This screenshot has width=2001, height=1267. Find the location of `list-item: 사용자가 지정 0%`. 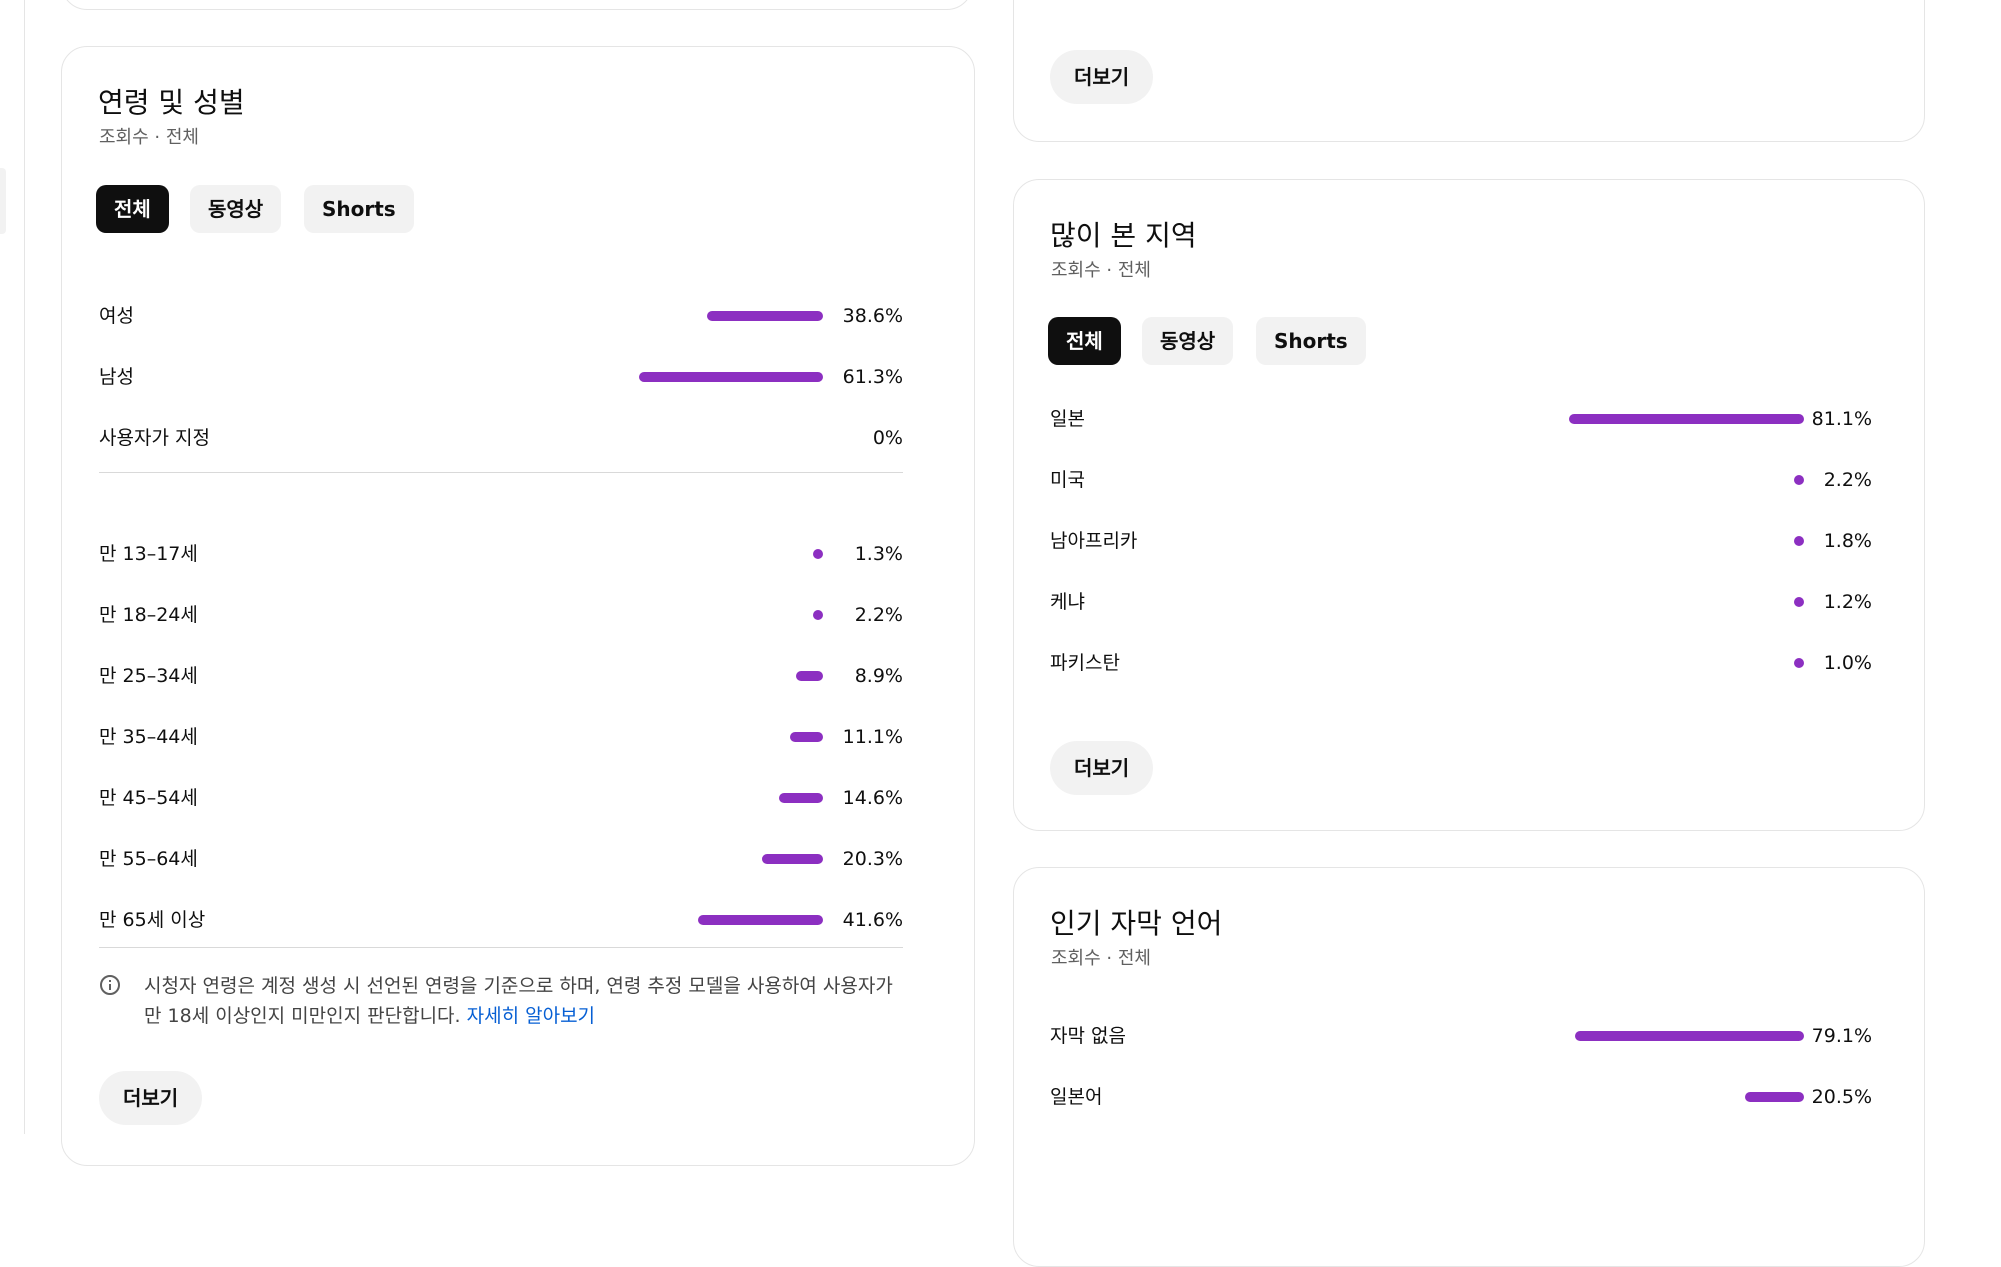

list-item: 사용자가 지정 0% is located at coordinates (501, 438).